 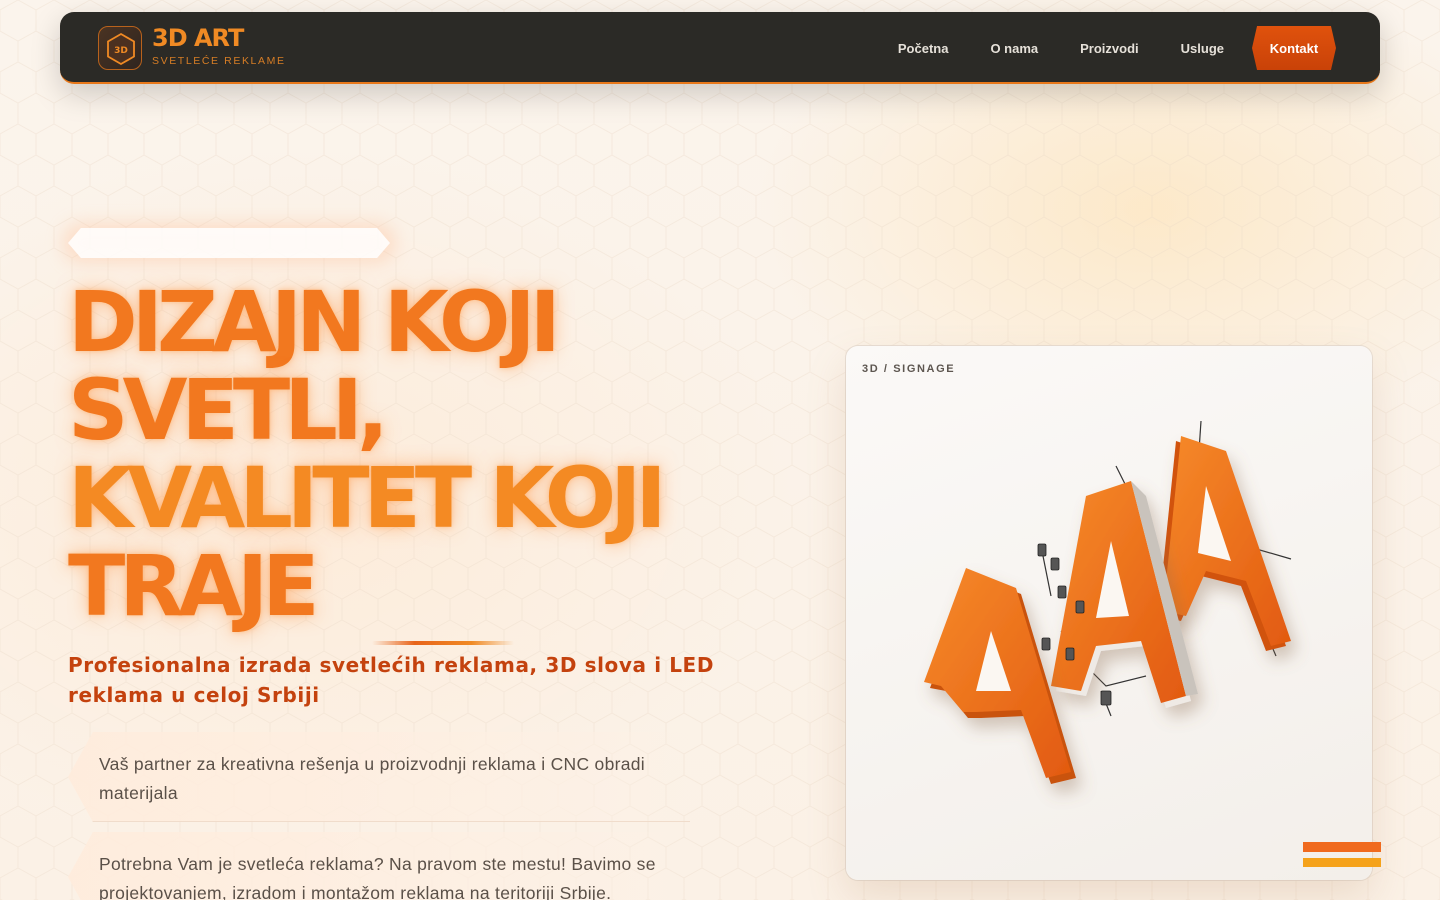 I want to click on accent-underline, so click(x=443, y=643).